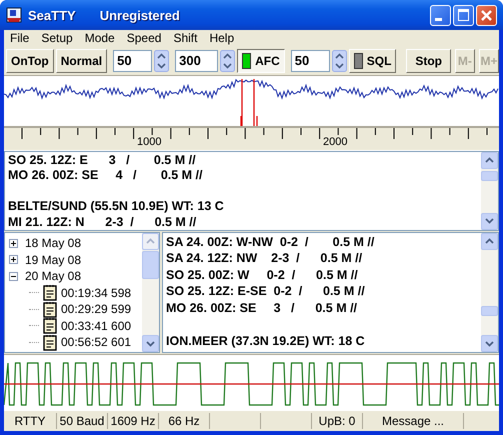 The width and height of the screenshot is (503, 435). I want to click on ruler-label: 2000, so click(335, 142).